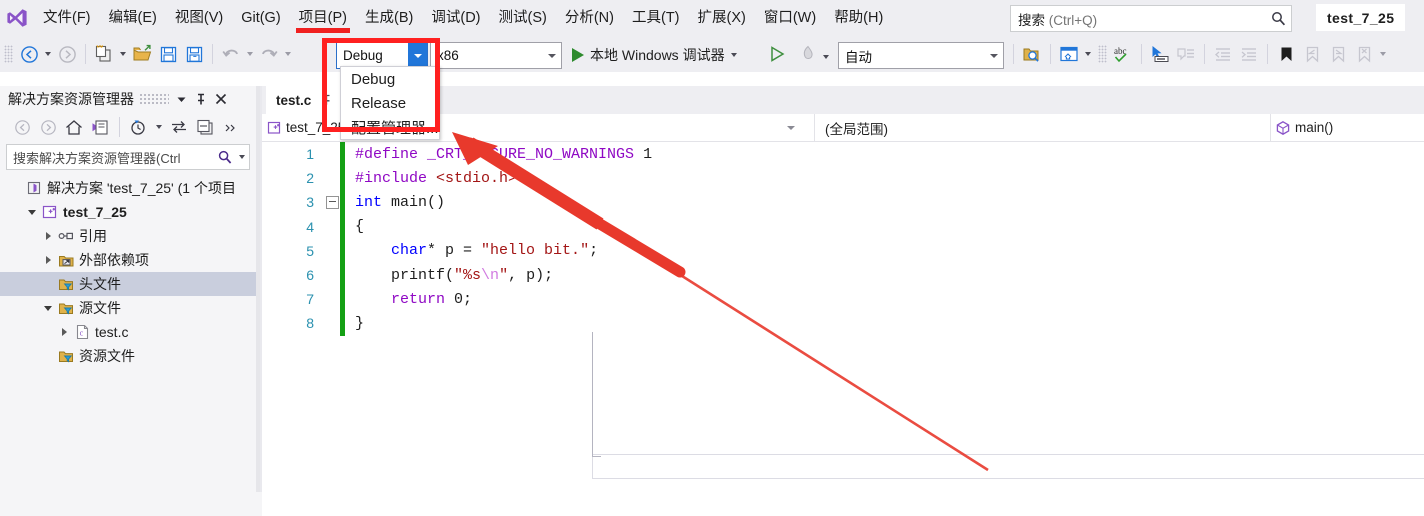 This screenshot has width=1424, height=516. I want to click on pending-changes-dropdown-icon, so click(159, 127).